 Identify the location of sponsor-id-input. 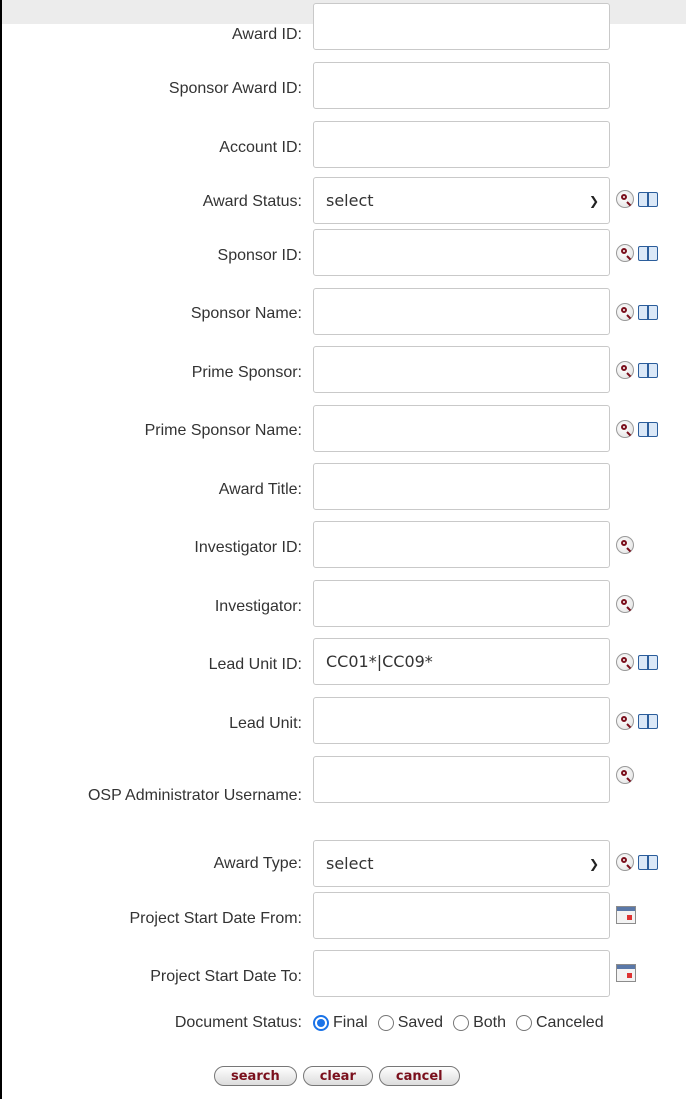
(461, 252).